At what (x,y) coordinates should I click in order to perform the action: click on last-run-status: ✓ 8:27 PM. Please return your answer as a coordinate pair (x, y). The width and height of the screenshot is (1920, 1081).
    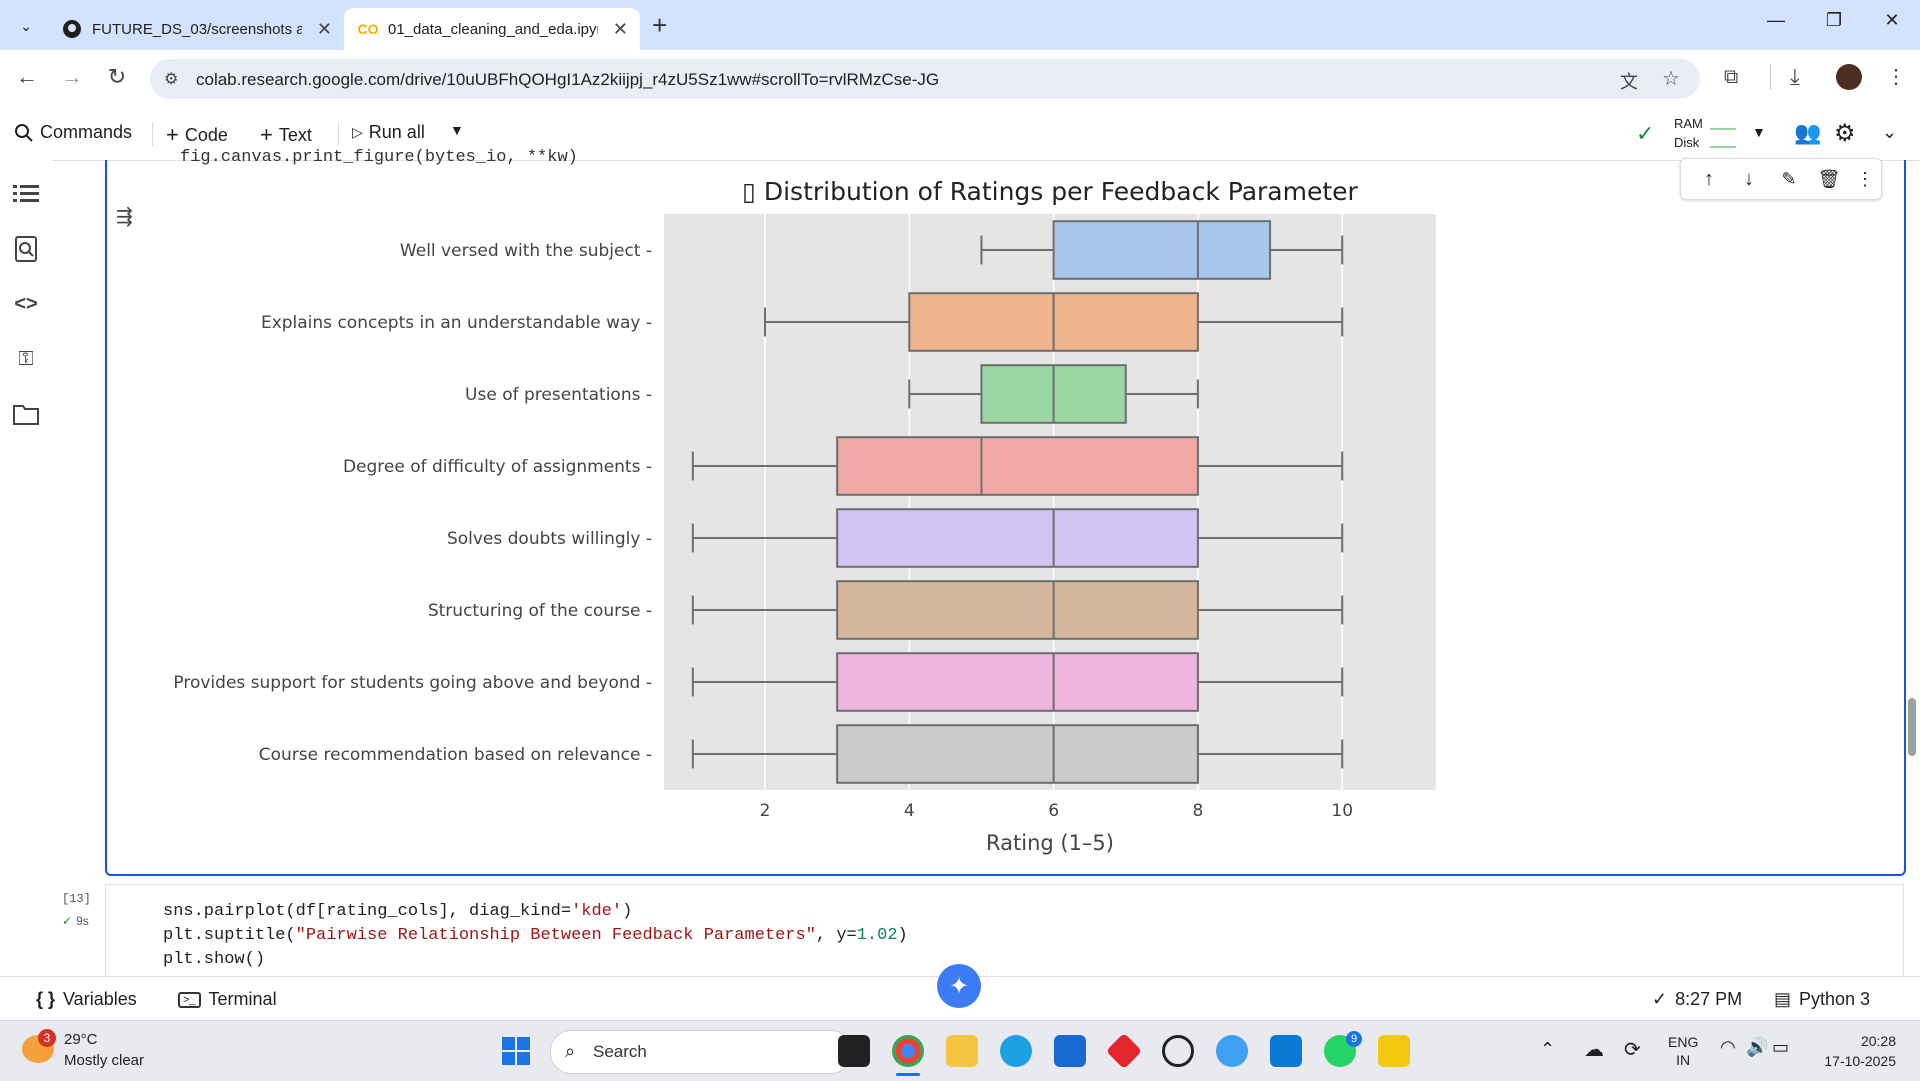
    Looking at the image, I should click on (1697, 999).